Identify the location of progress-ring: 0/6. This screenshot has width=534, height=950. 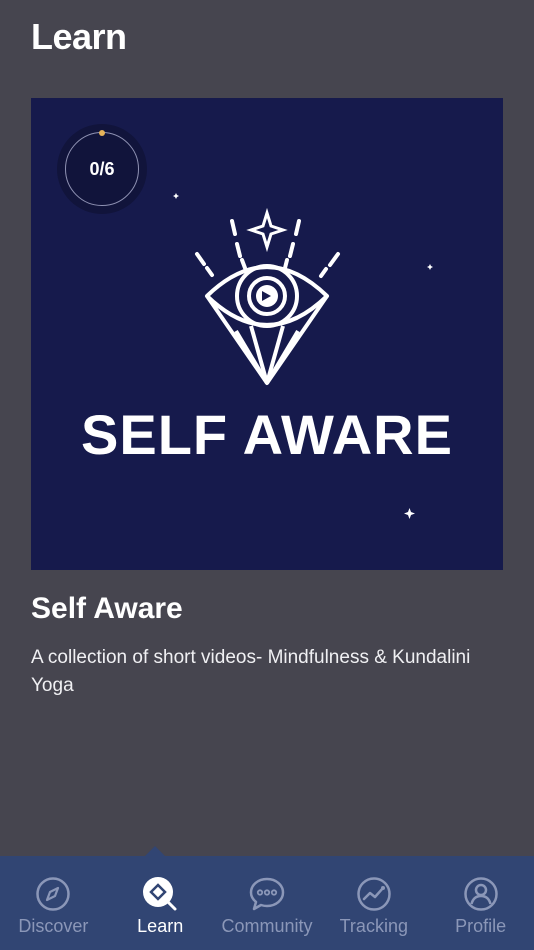
(102, 169).